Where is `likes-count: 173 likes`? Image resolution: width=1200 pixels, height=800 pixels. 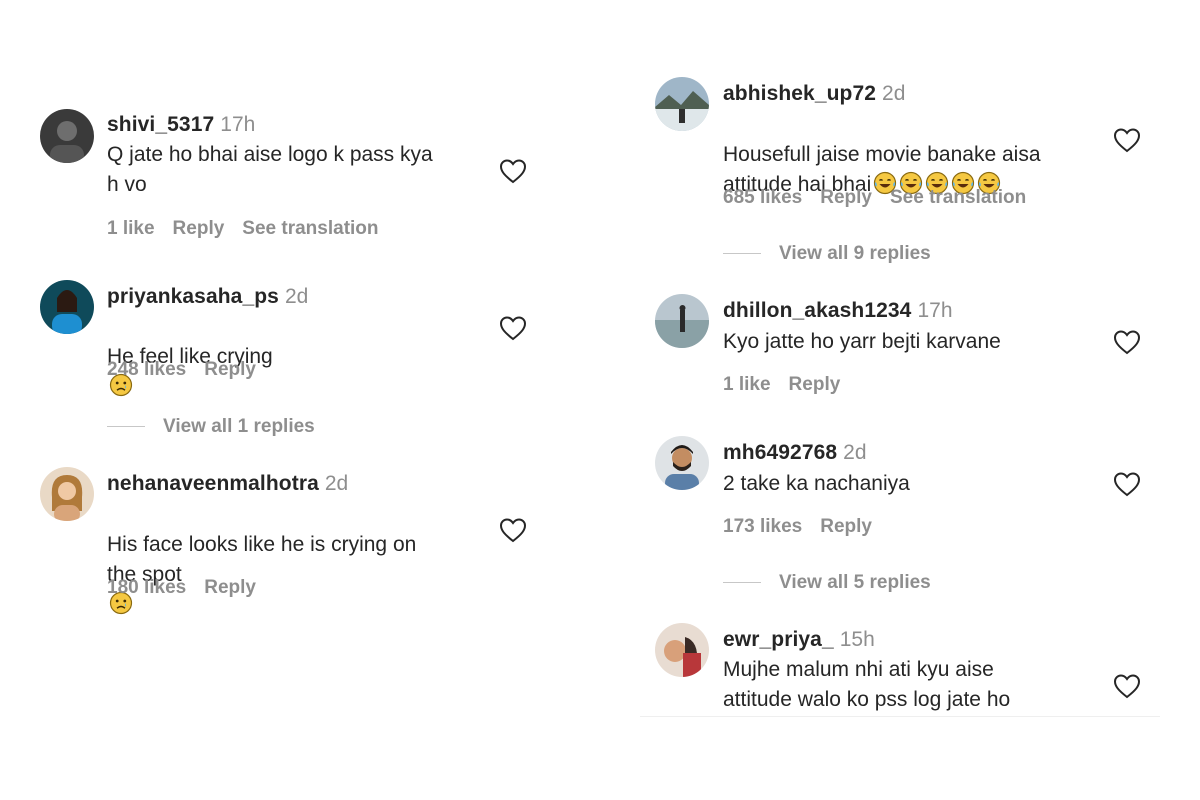 likes-count: 173 likes is located at coordinates (762, 526).